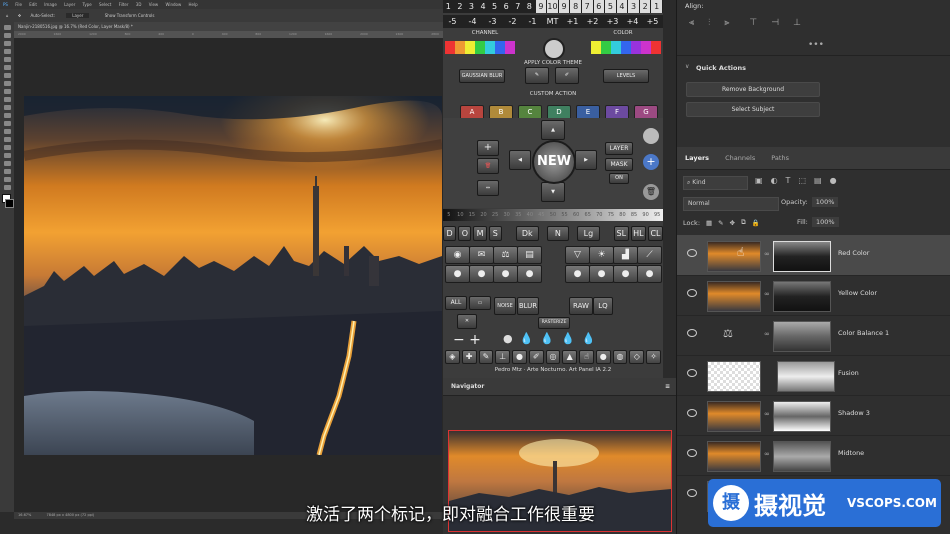  What do you see at coordinates (619, 178) in the screenshot?
I see `on-toggle: ON` at bounding box center [619, 178].